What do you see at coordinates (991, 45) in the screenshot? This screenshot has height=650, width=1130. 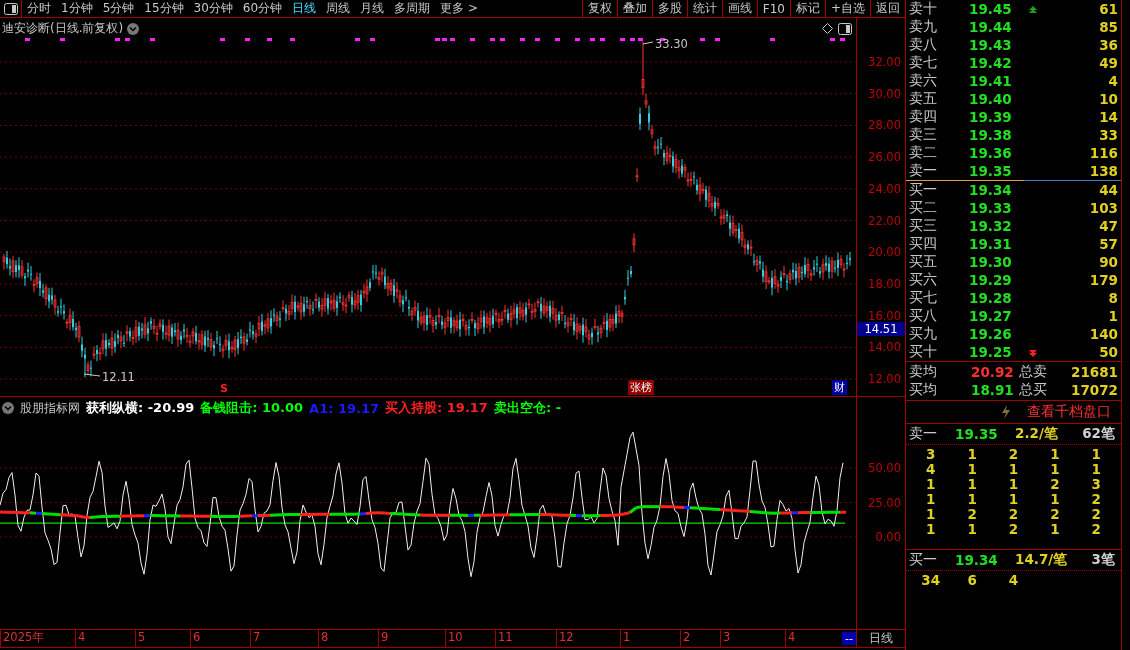 I see `level-price: 19.43` at bounding box center [991, 45].